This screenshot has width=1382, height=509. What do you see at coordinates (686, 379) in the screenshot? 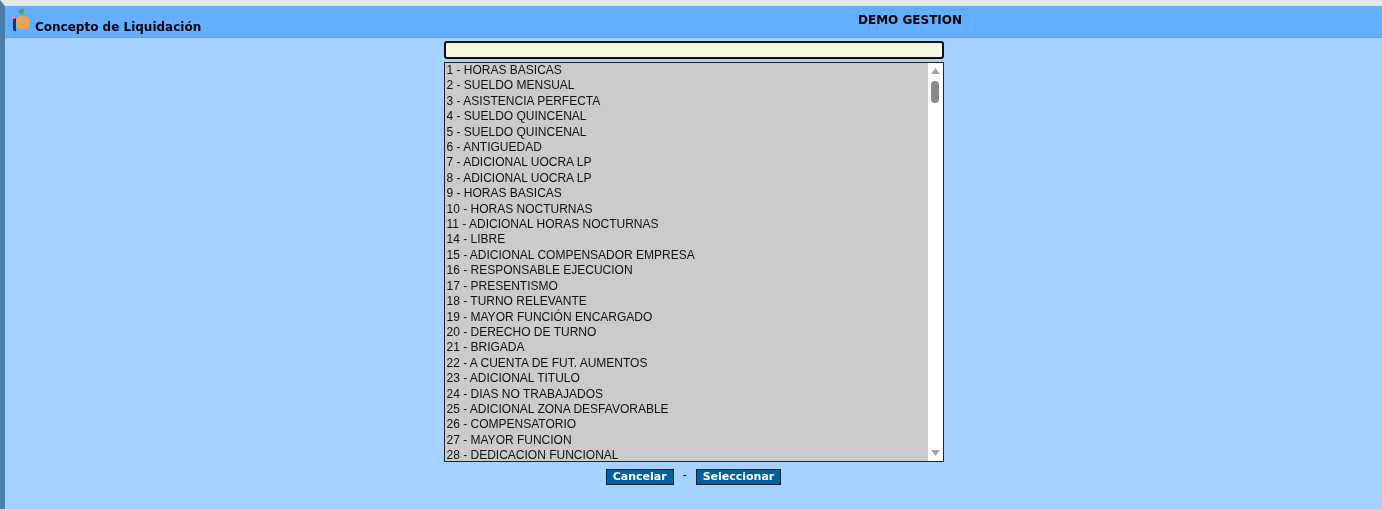
I see `list-item: 23 - ADICIONAL TITULO` at bounding box center [686, 379].